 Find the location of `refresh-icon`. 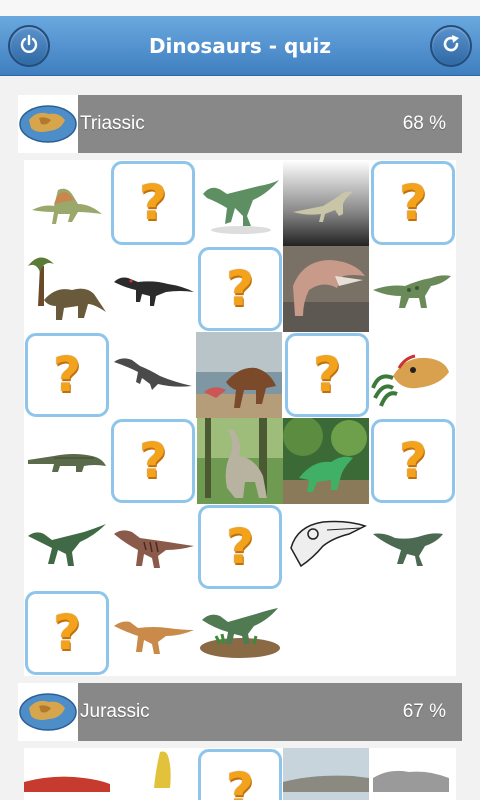

refresh-icon is located at coordinates (451, 46).